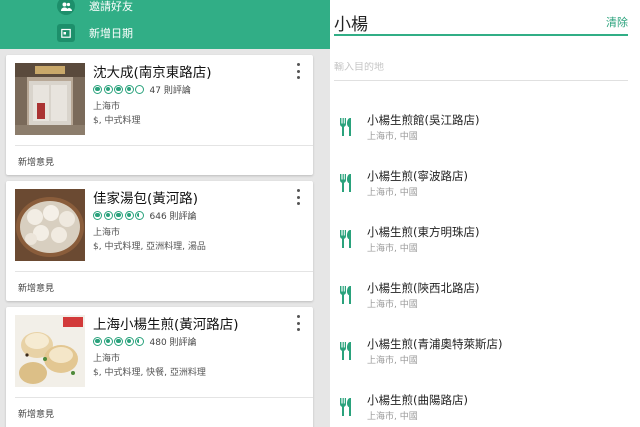  Describe the element at coordinates (111, 33) in the screenshot. I see `menu-label: 新增日期` at that location.